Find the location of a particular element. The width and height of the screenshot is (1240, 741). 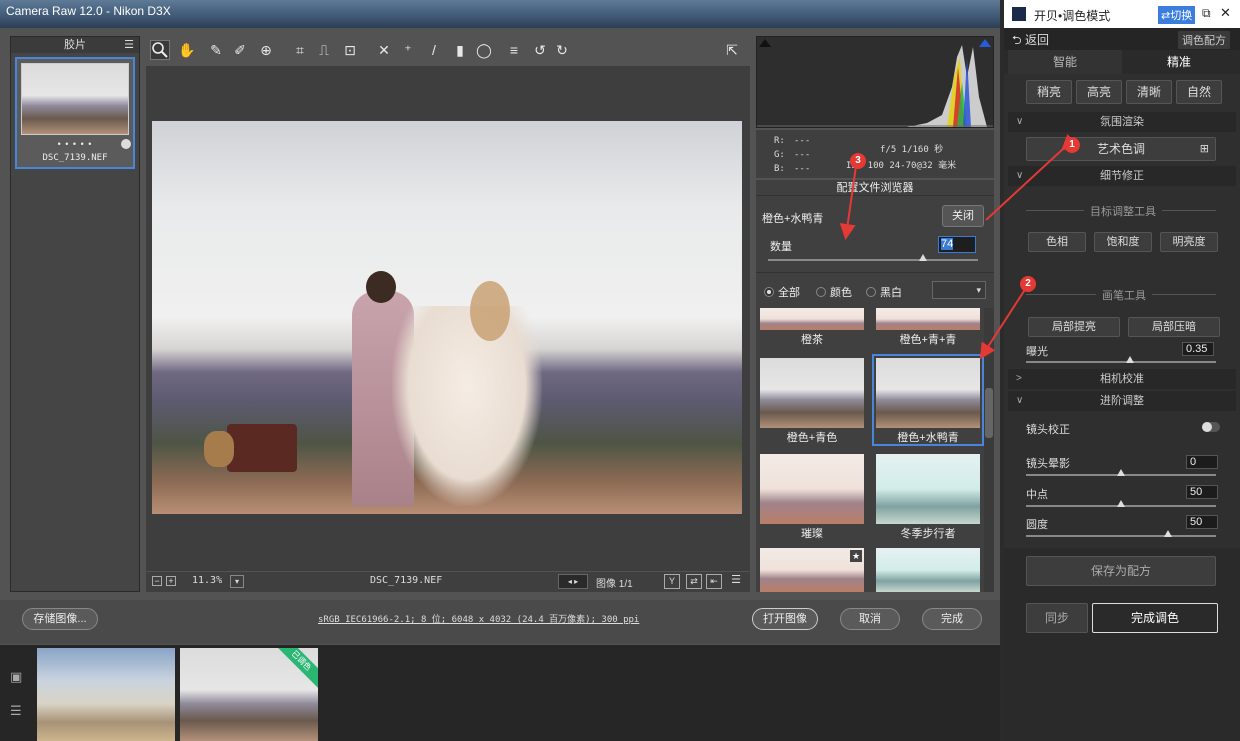

roundness-slider-knob is located at coordinates (1168, 533).